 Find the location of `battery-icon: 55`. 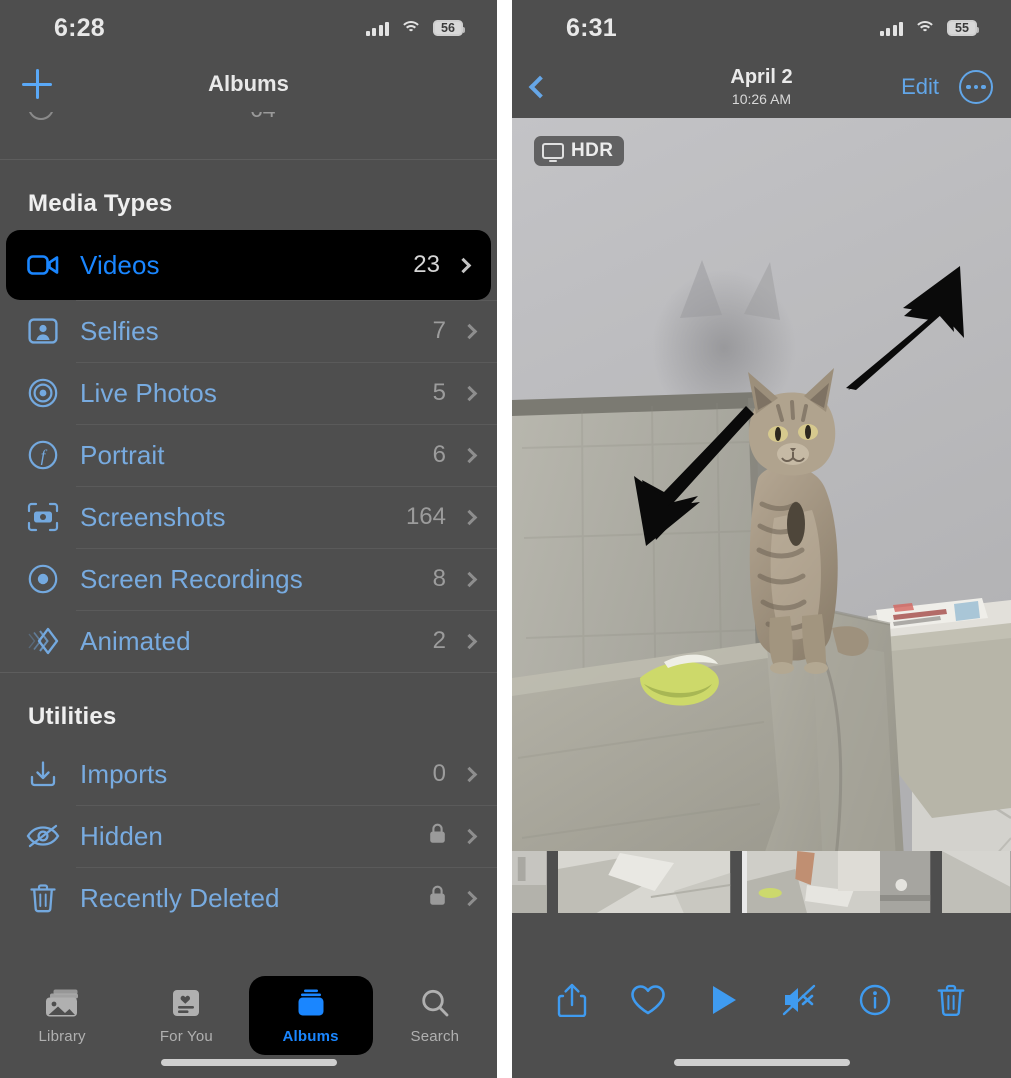

battery-icon: 55 is located at coordinates (963, 28).